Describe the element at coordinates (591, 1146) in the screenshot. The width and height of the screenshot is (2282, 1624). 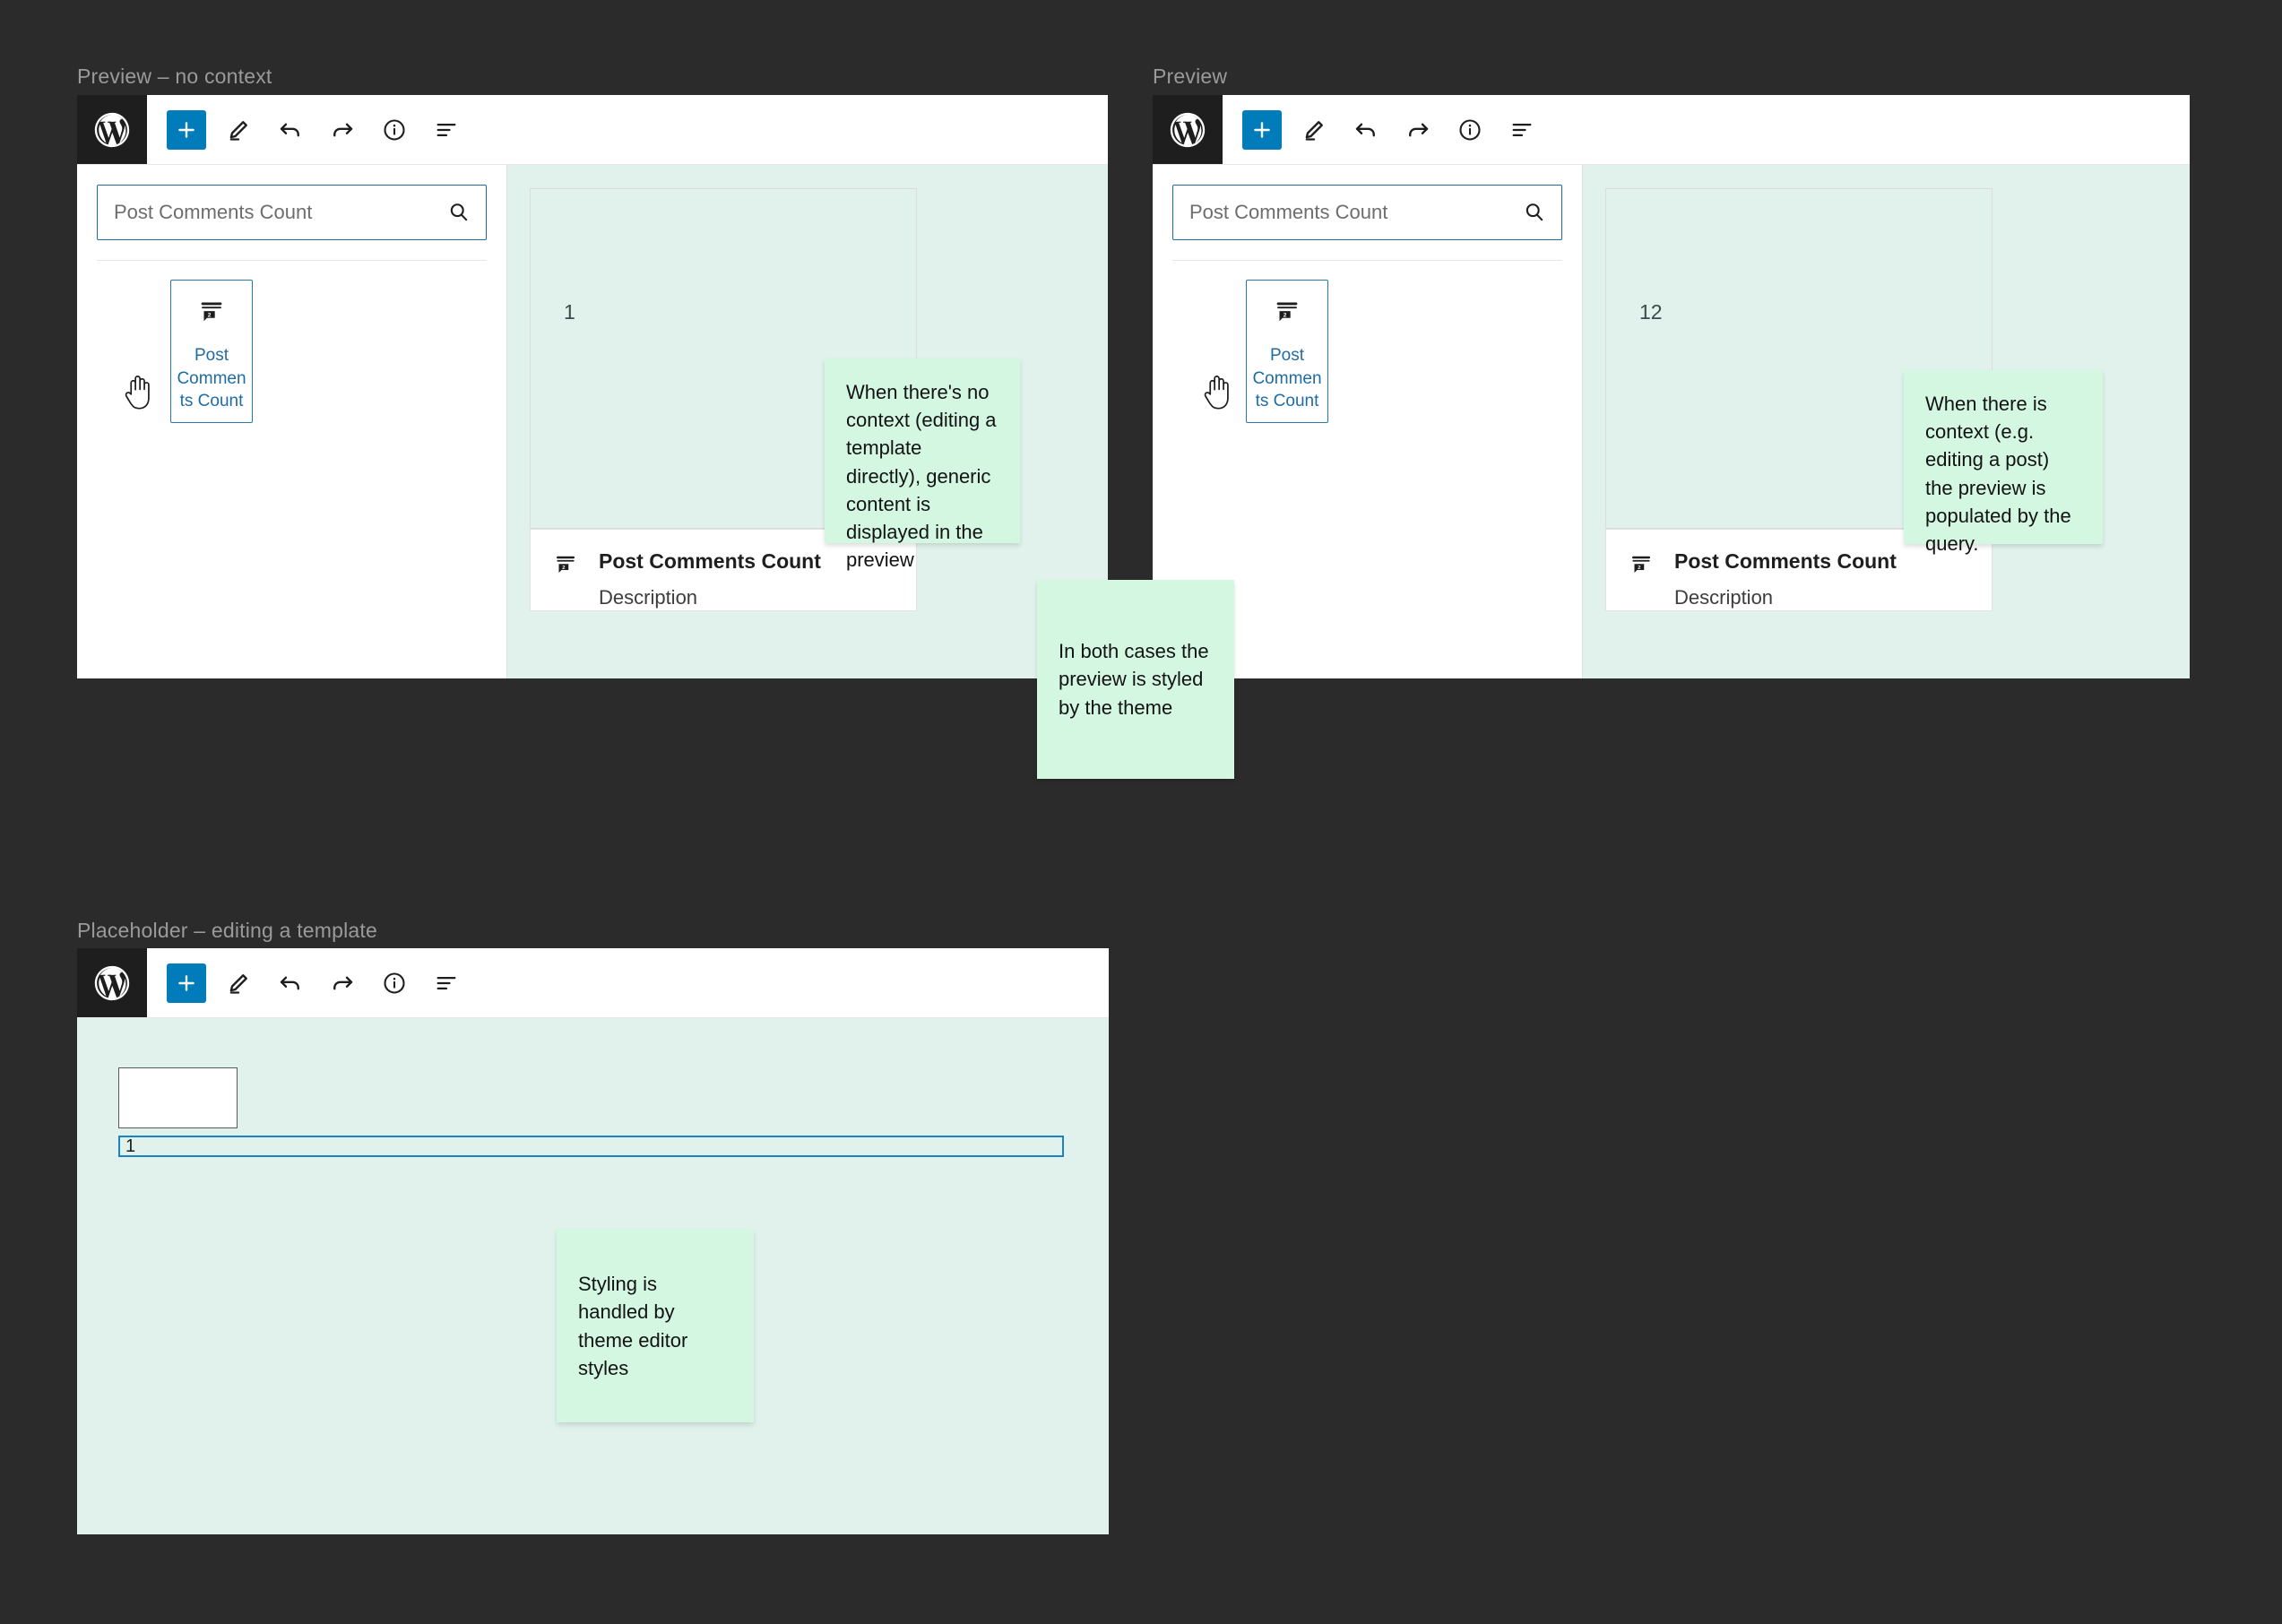
I see `placeholder-count-field: 1` at that location.